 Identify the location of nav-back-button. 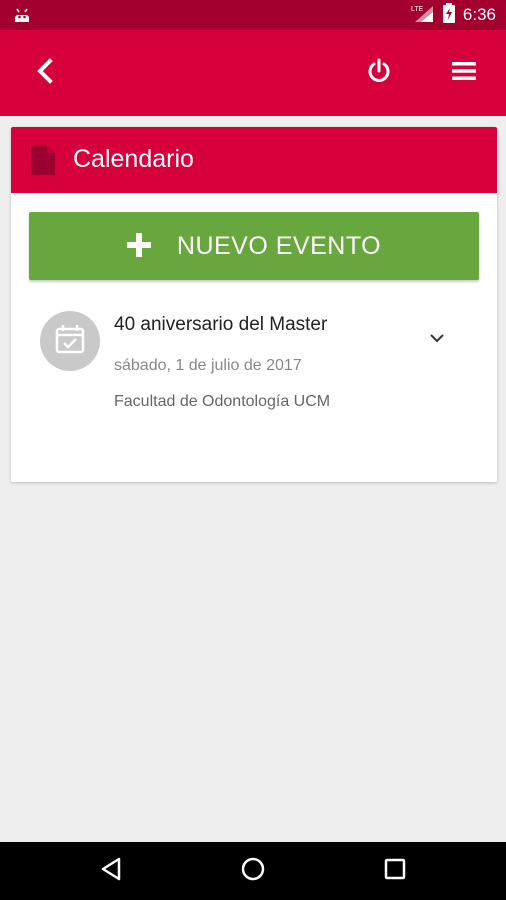
(111, 871).